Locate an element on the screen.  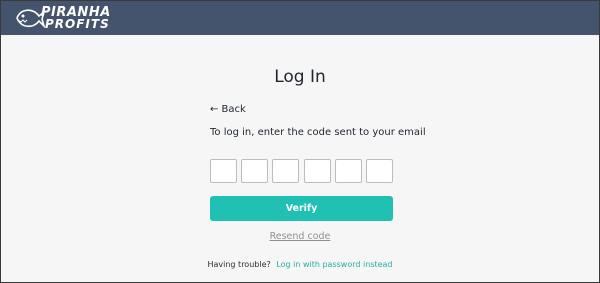
resend-row: Resend code is located at coordinates (300, 236).